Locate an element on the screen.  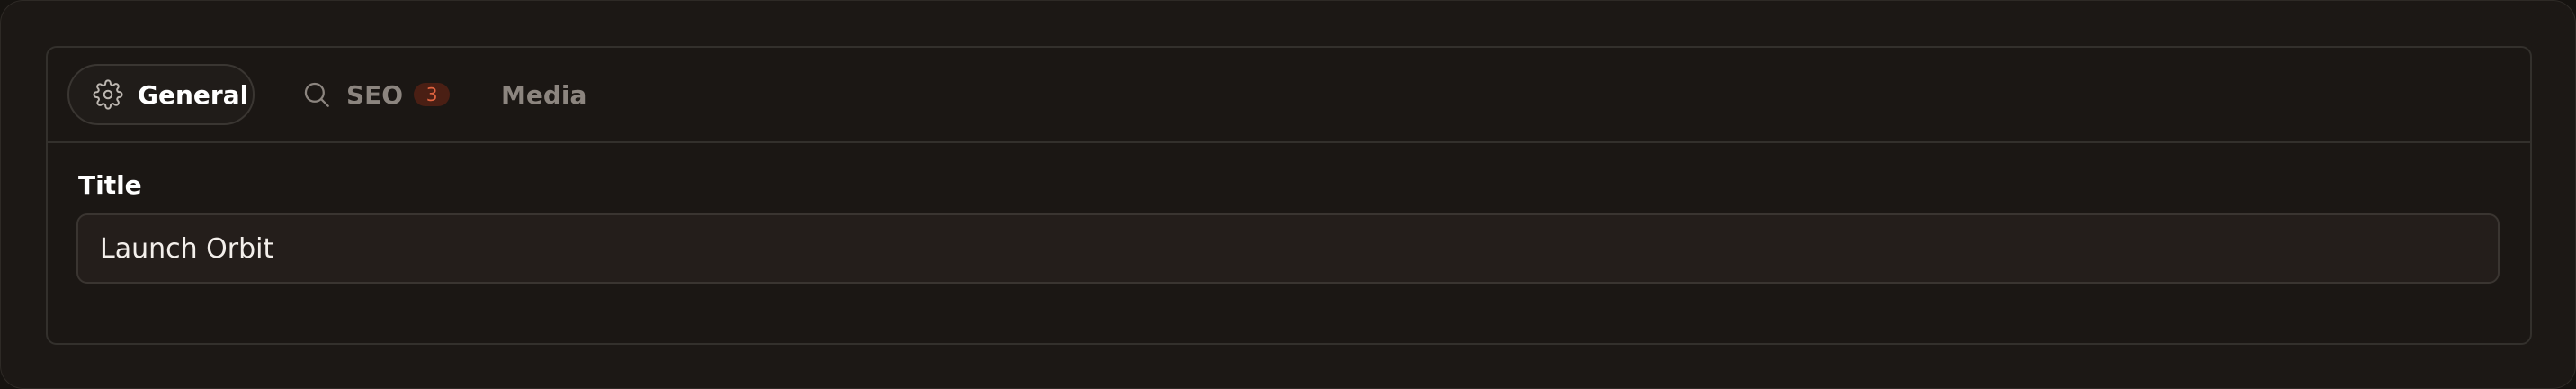
tab-seo: SEO 3 is located at coordinates (367, 94).